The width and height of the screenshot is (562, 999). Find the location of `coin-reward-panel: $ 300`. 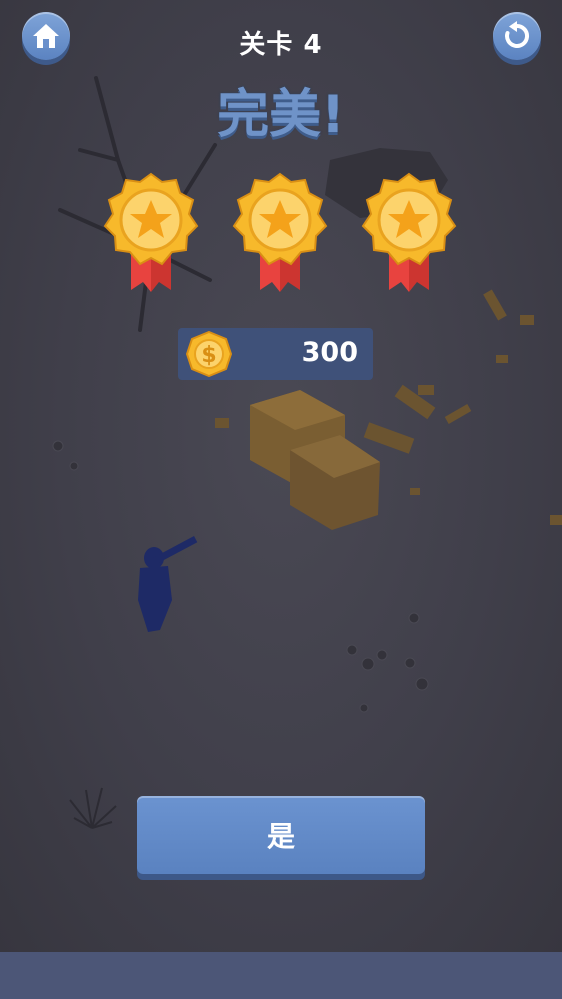

coin-reward-panel: $ 300 is located at coordinates (275, 354).